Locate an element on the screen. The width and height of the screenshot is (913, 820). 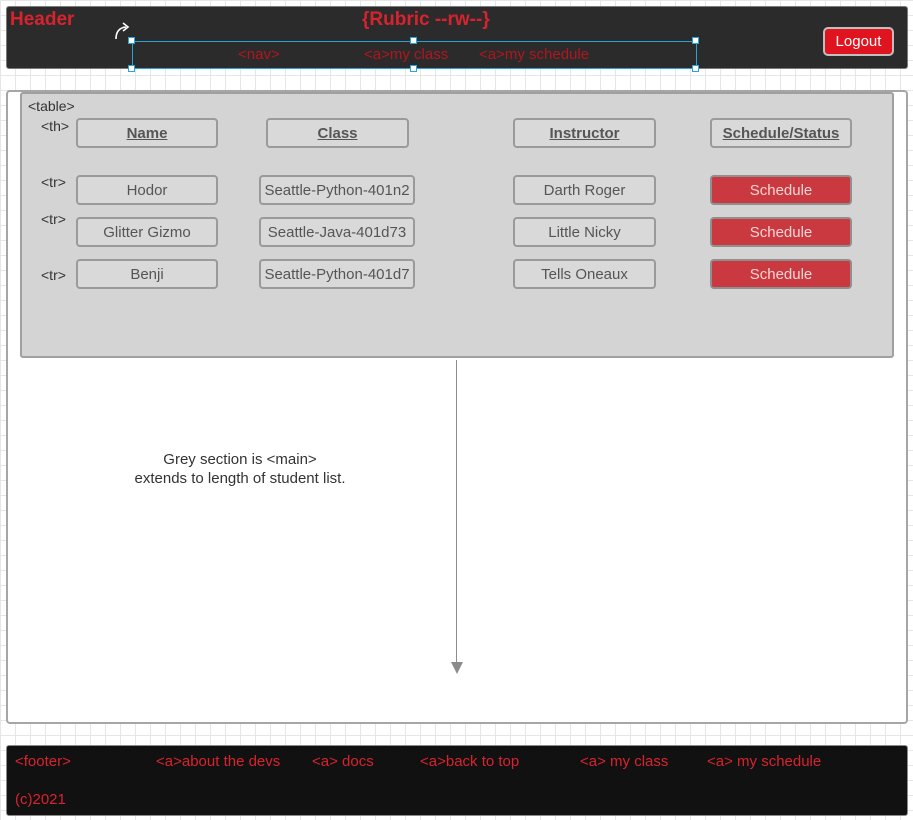
footer-tag-label: <footer> is located at coordinates (43, 761).